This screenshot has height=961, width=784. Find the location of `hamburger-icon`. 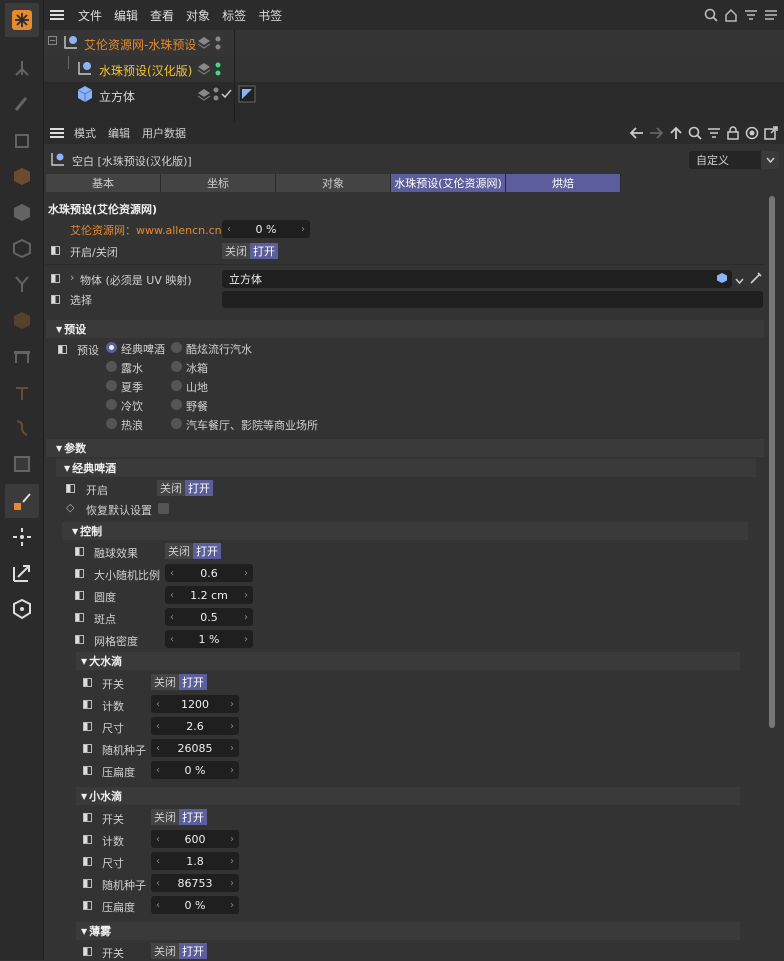

hamburger-icon is located at coordinates (57, 15).